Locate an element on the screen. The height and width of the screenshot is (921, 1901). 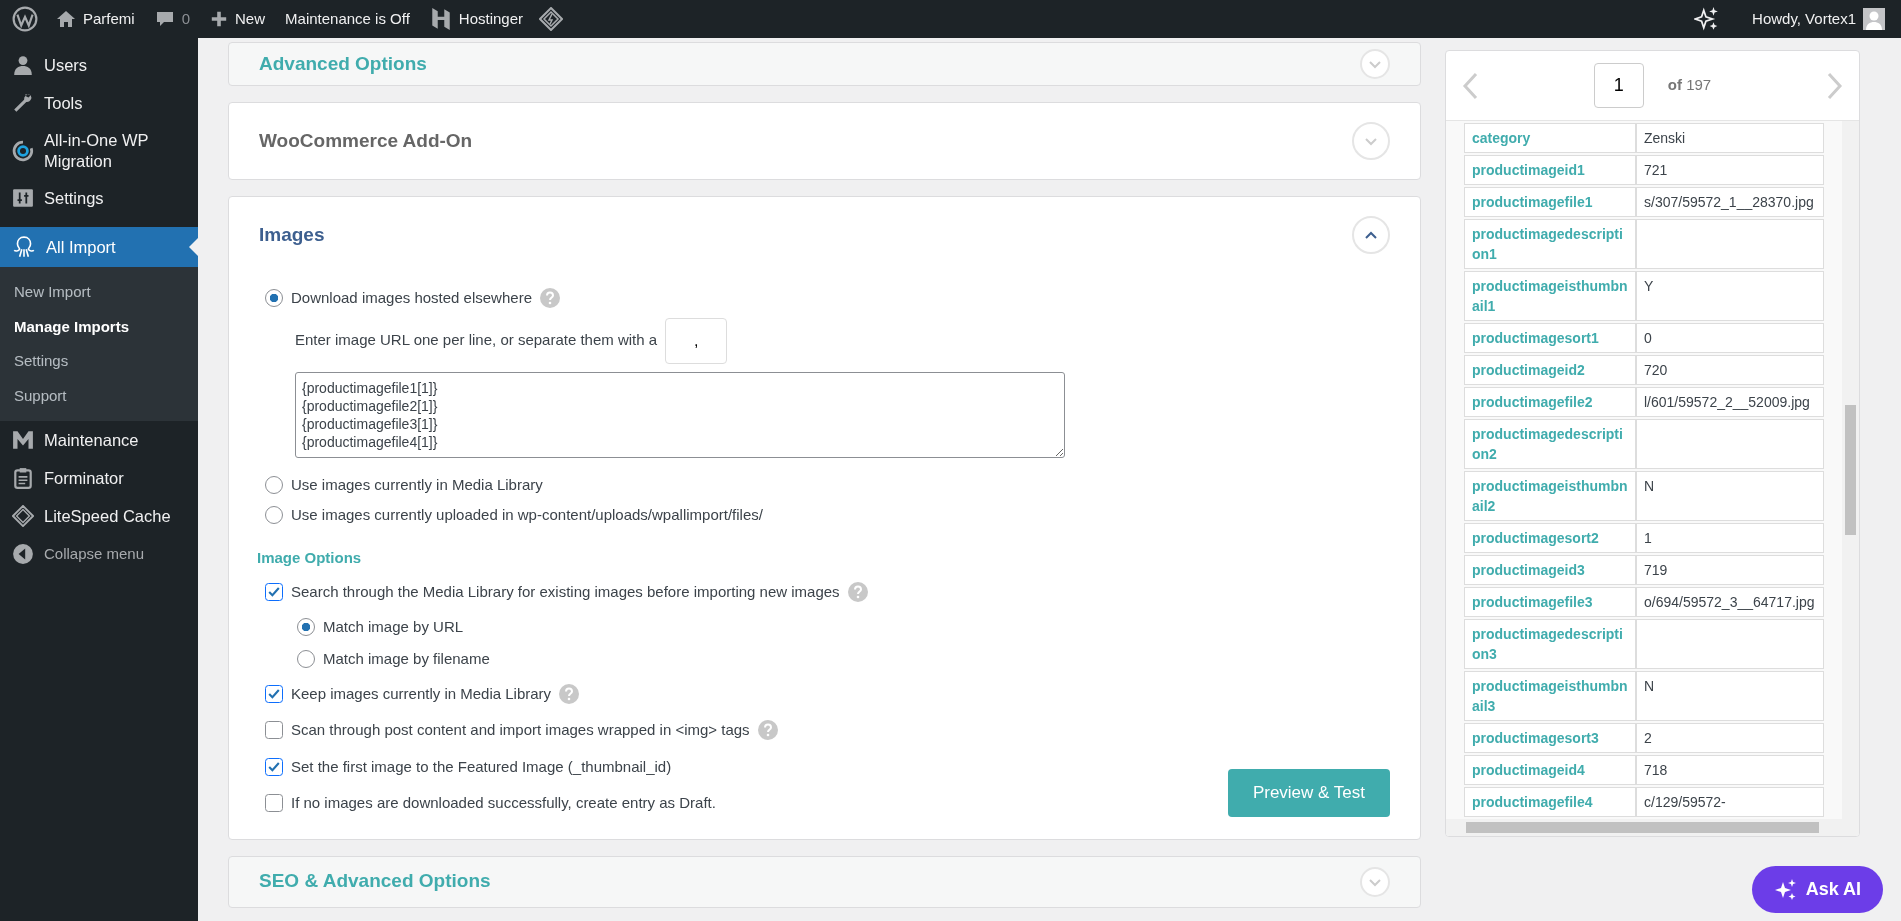
field-name: productimageisthumbnail3 is located at coordinates (1550, 696).